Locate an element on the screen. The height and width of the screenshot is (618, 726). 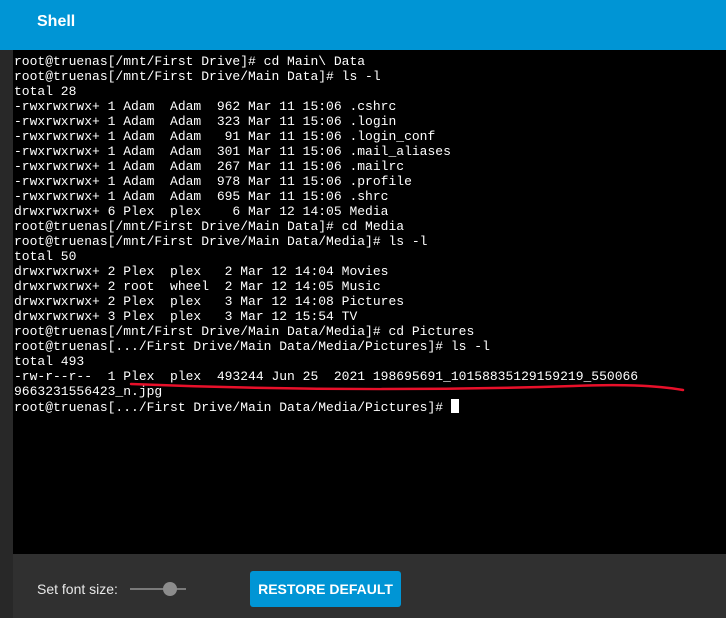
restore-default-button: RESTORE DEFAULT is located at coordinates (325, 589).